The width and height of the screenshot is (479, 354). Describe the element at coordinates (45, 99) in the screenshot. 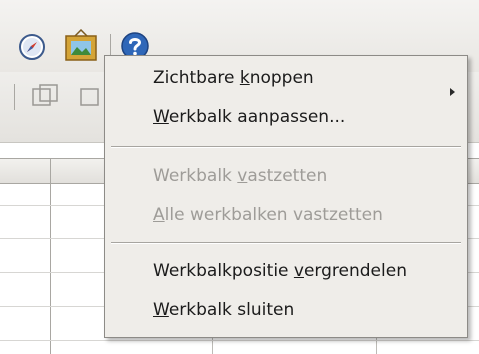

I see `frame-icon` at that location.